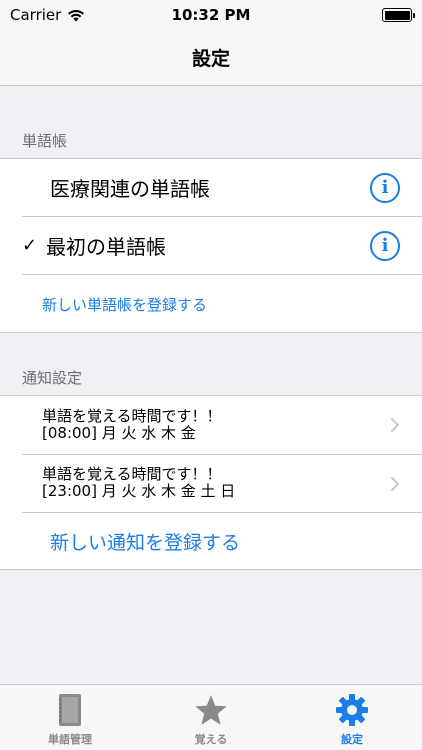  What do you see at coordinates (106, 247) in the screenshot?
I see `wordbook-label: 最初の単語帳` at bounding box center [106, 247].